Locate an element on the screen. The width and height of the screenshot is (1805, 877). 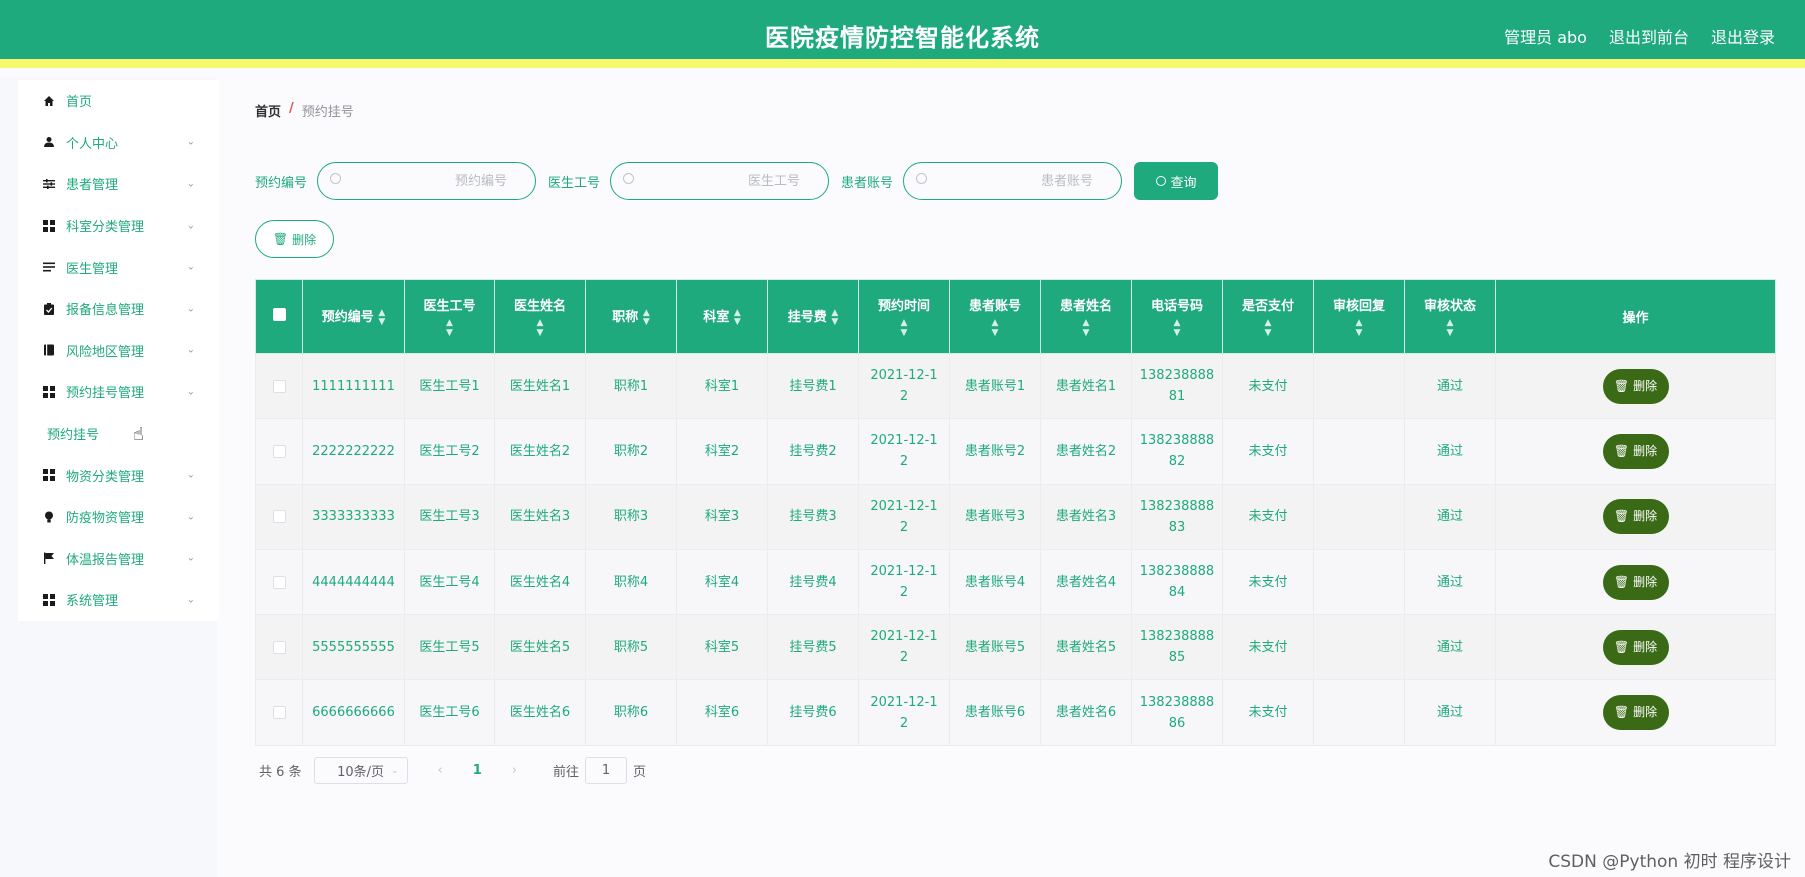
column-header: 电话号码 ▲ ▼ is located at coordinates (1177, 316).